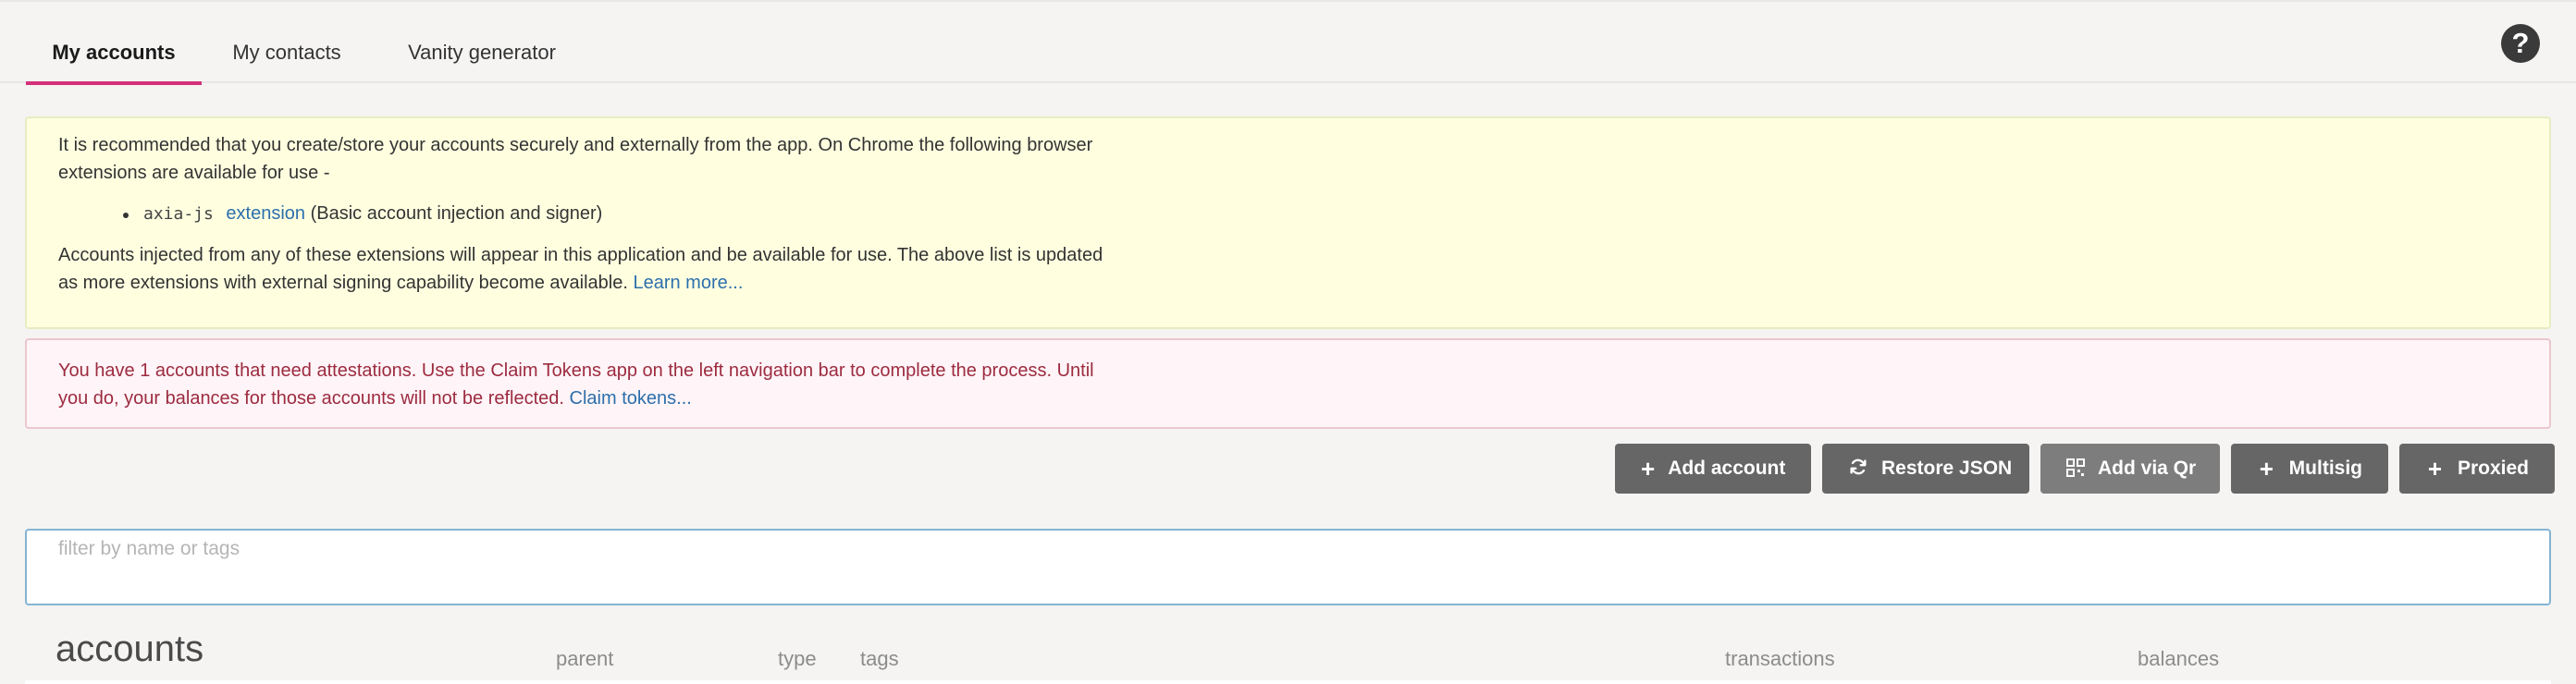 This screenshot has width=2576, height=684. Describe the element at coordinates (482, 43) in the screenshot. I see `tab-vanity-generator: Vanity generator` at that location.